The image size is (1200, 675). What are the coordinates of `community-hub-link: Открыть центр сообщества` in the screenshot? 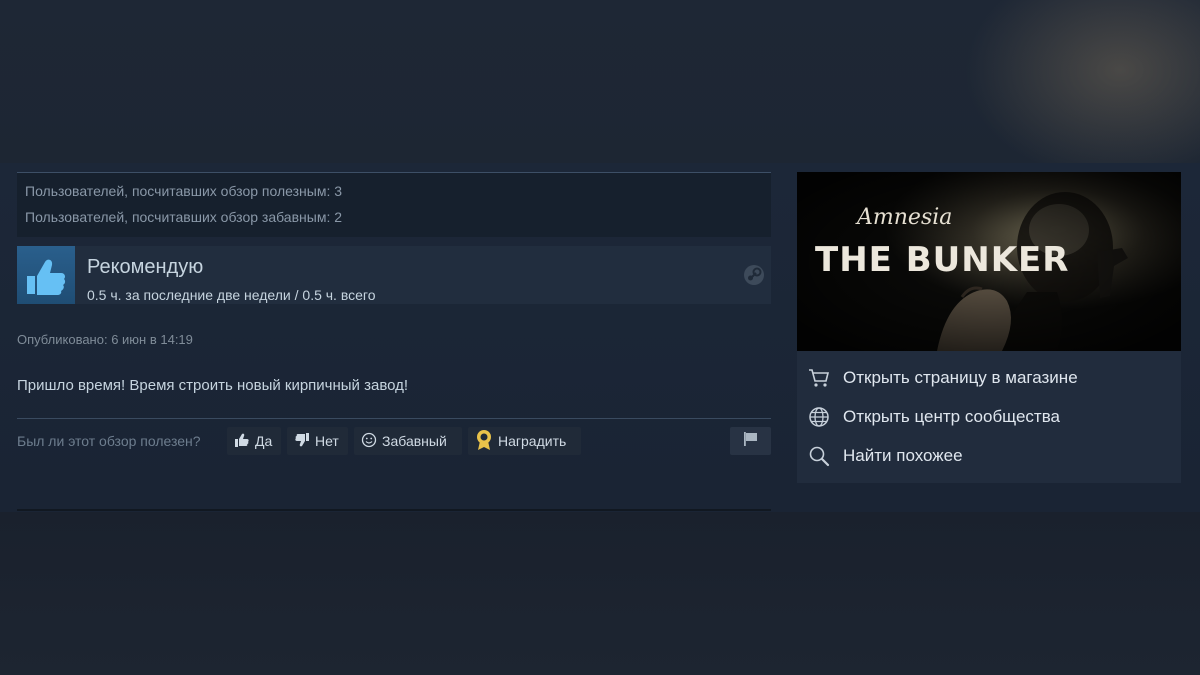 It's located at (933, 417).